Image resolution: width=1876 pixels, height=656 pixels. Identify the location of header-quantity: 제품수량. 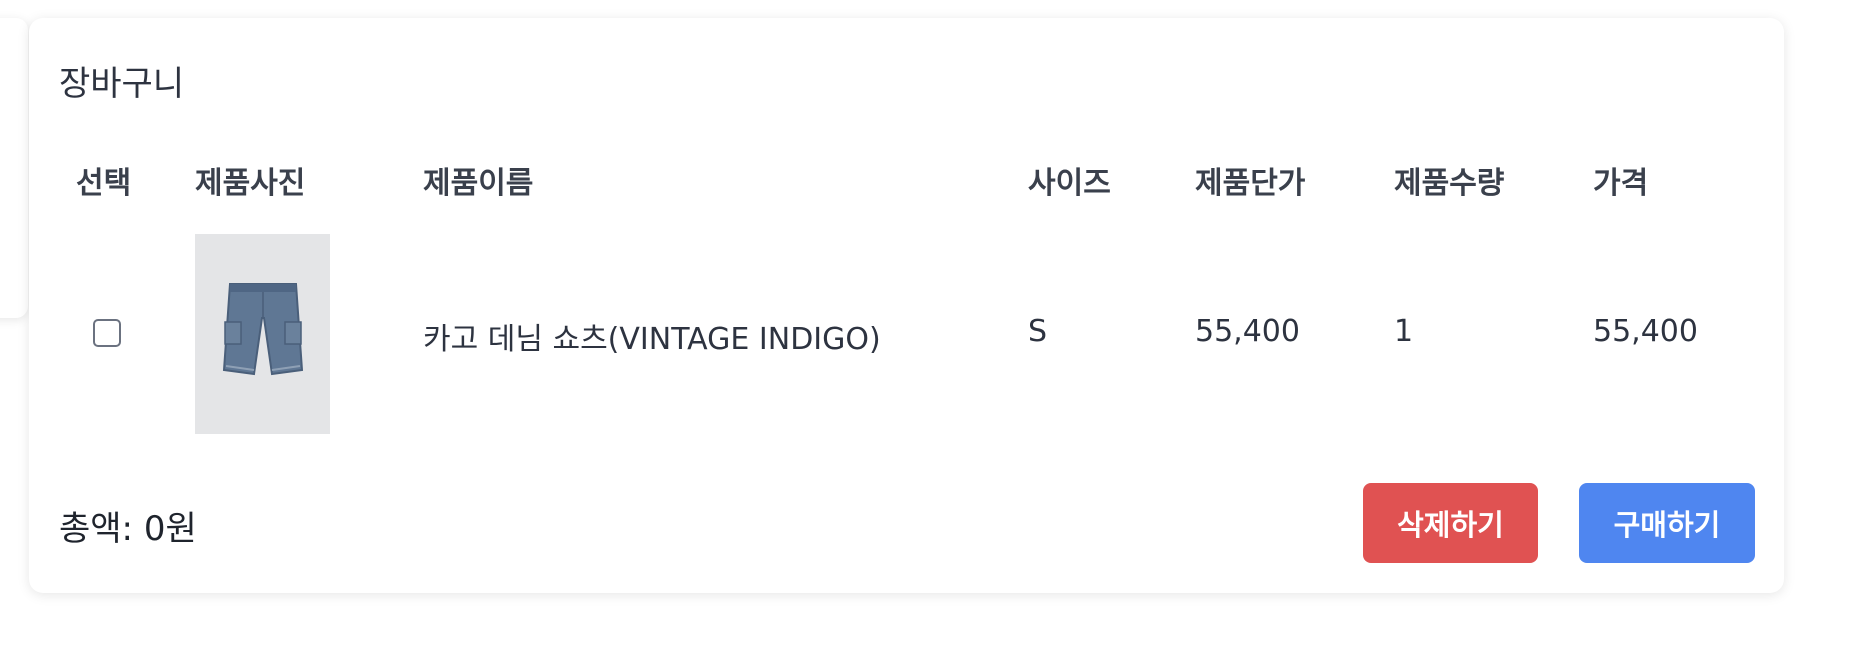
(1449, 183).